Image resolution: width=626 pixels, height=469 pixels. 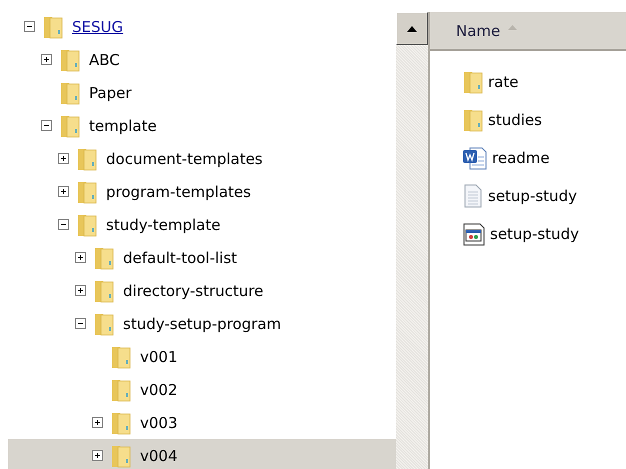 I want to click on tree-item: Paper, so click(x=110, y=93).